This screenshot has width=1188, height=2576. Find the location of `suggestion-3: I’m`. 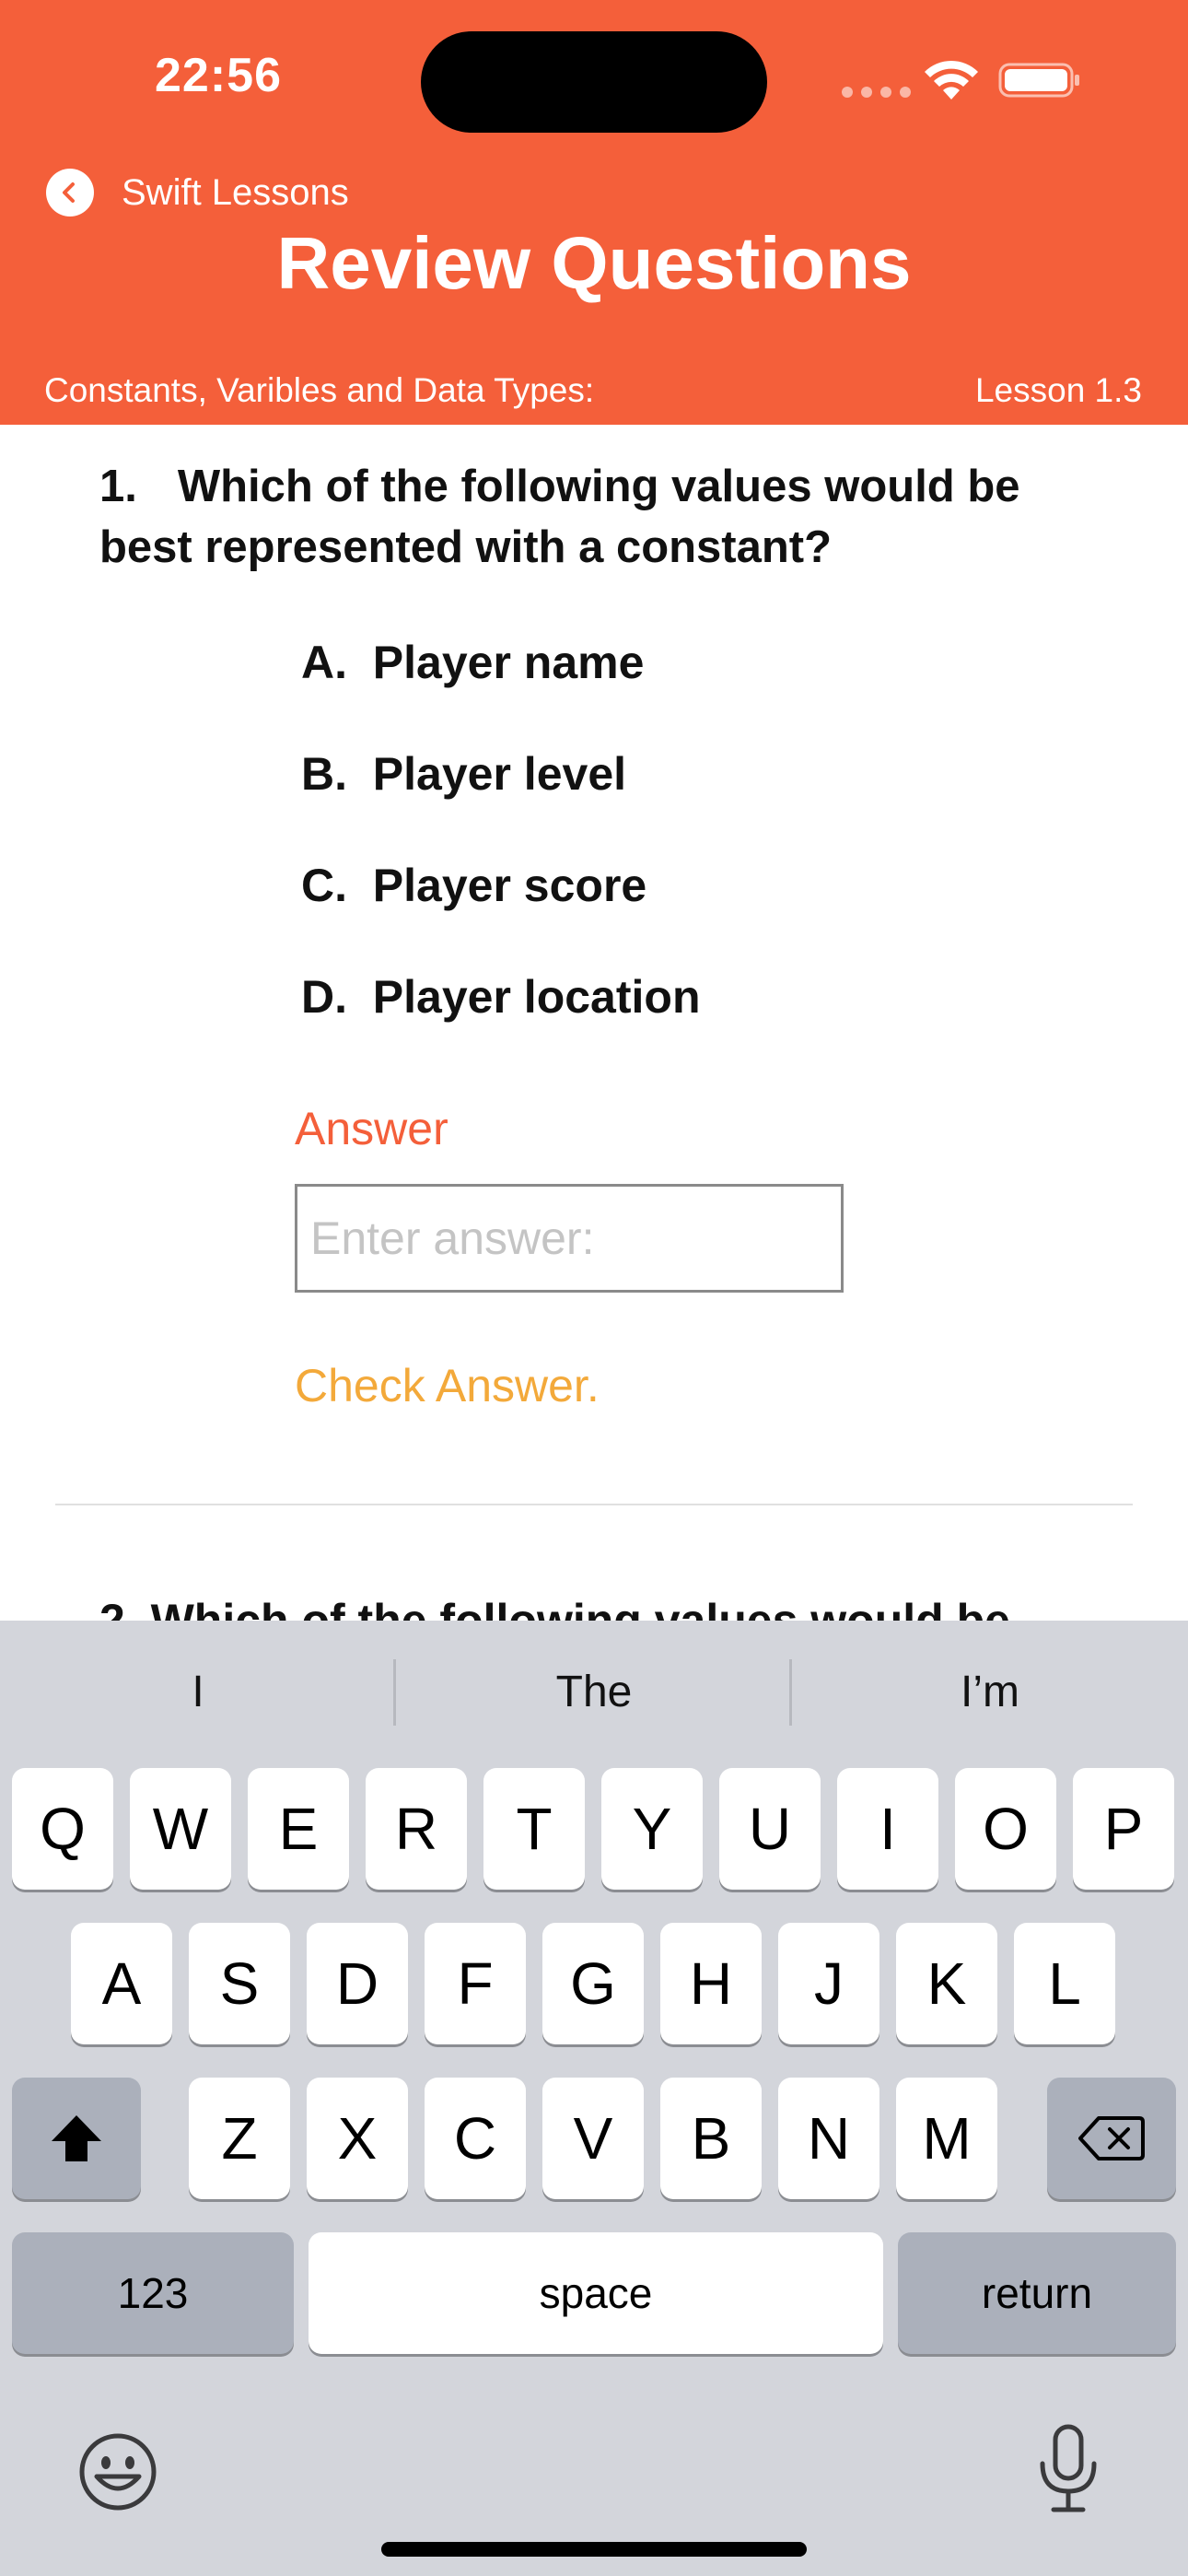

suggestion-3: I’m is located at coordinates (990, 1692).